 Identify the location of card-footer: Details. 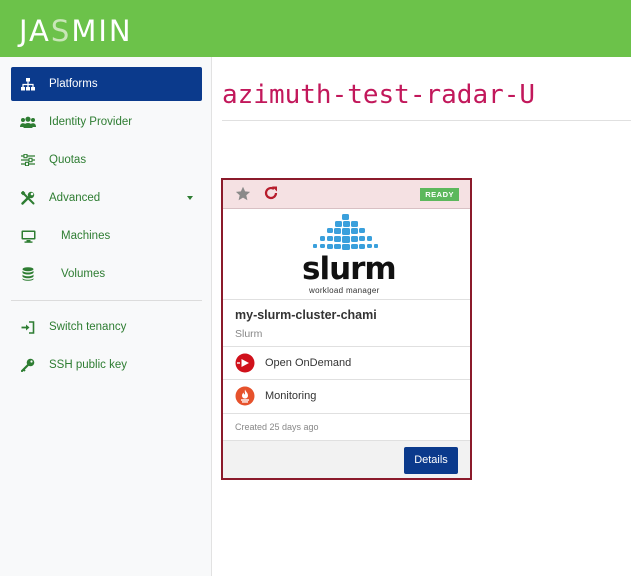
(346, 459).